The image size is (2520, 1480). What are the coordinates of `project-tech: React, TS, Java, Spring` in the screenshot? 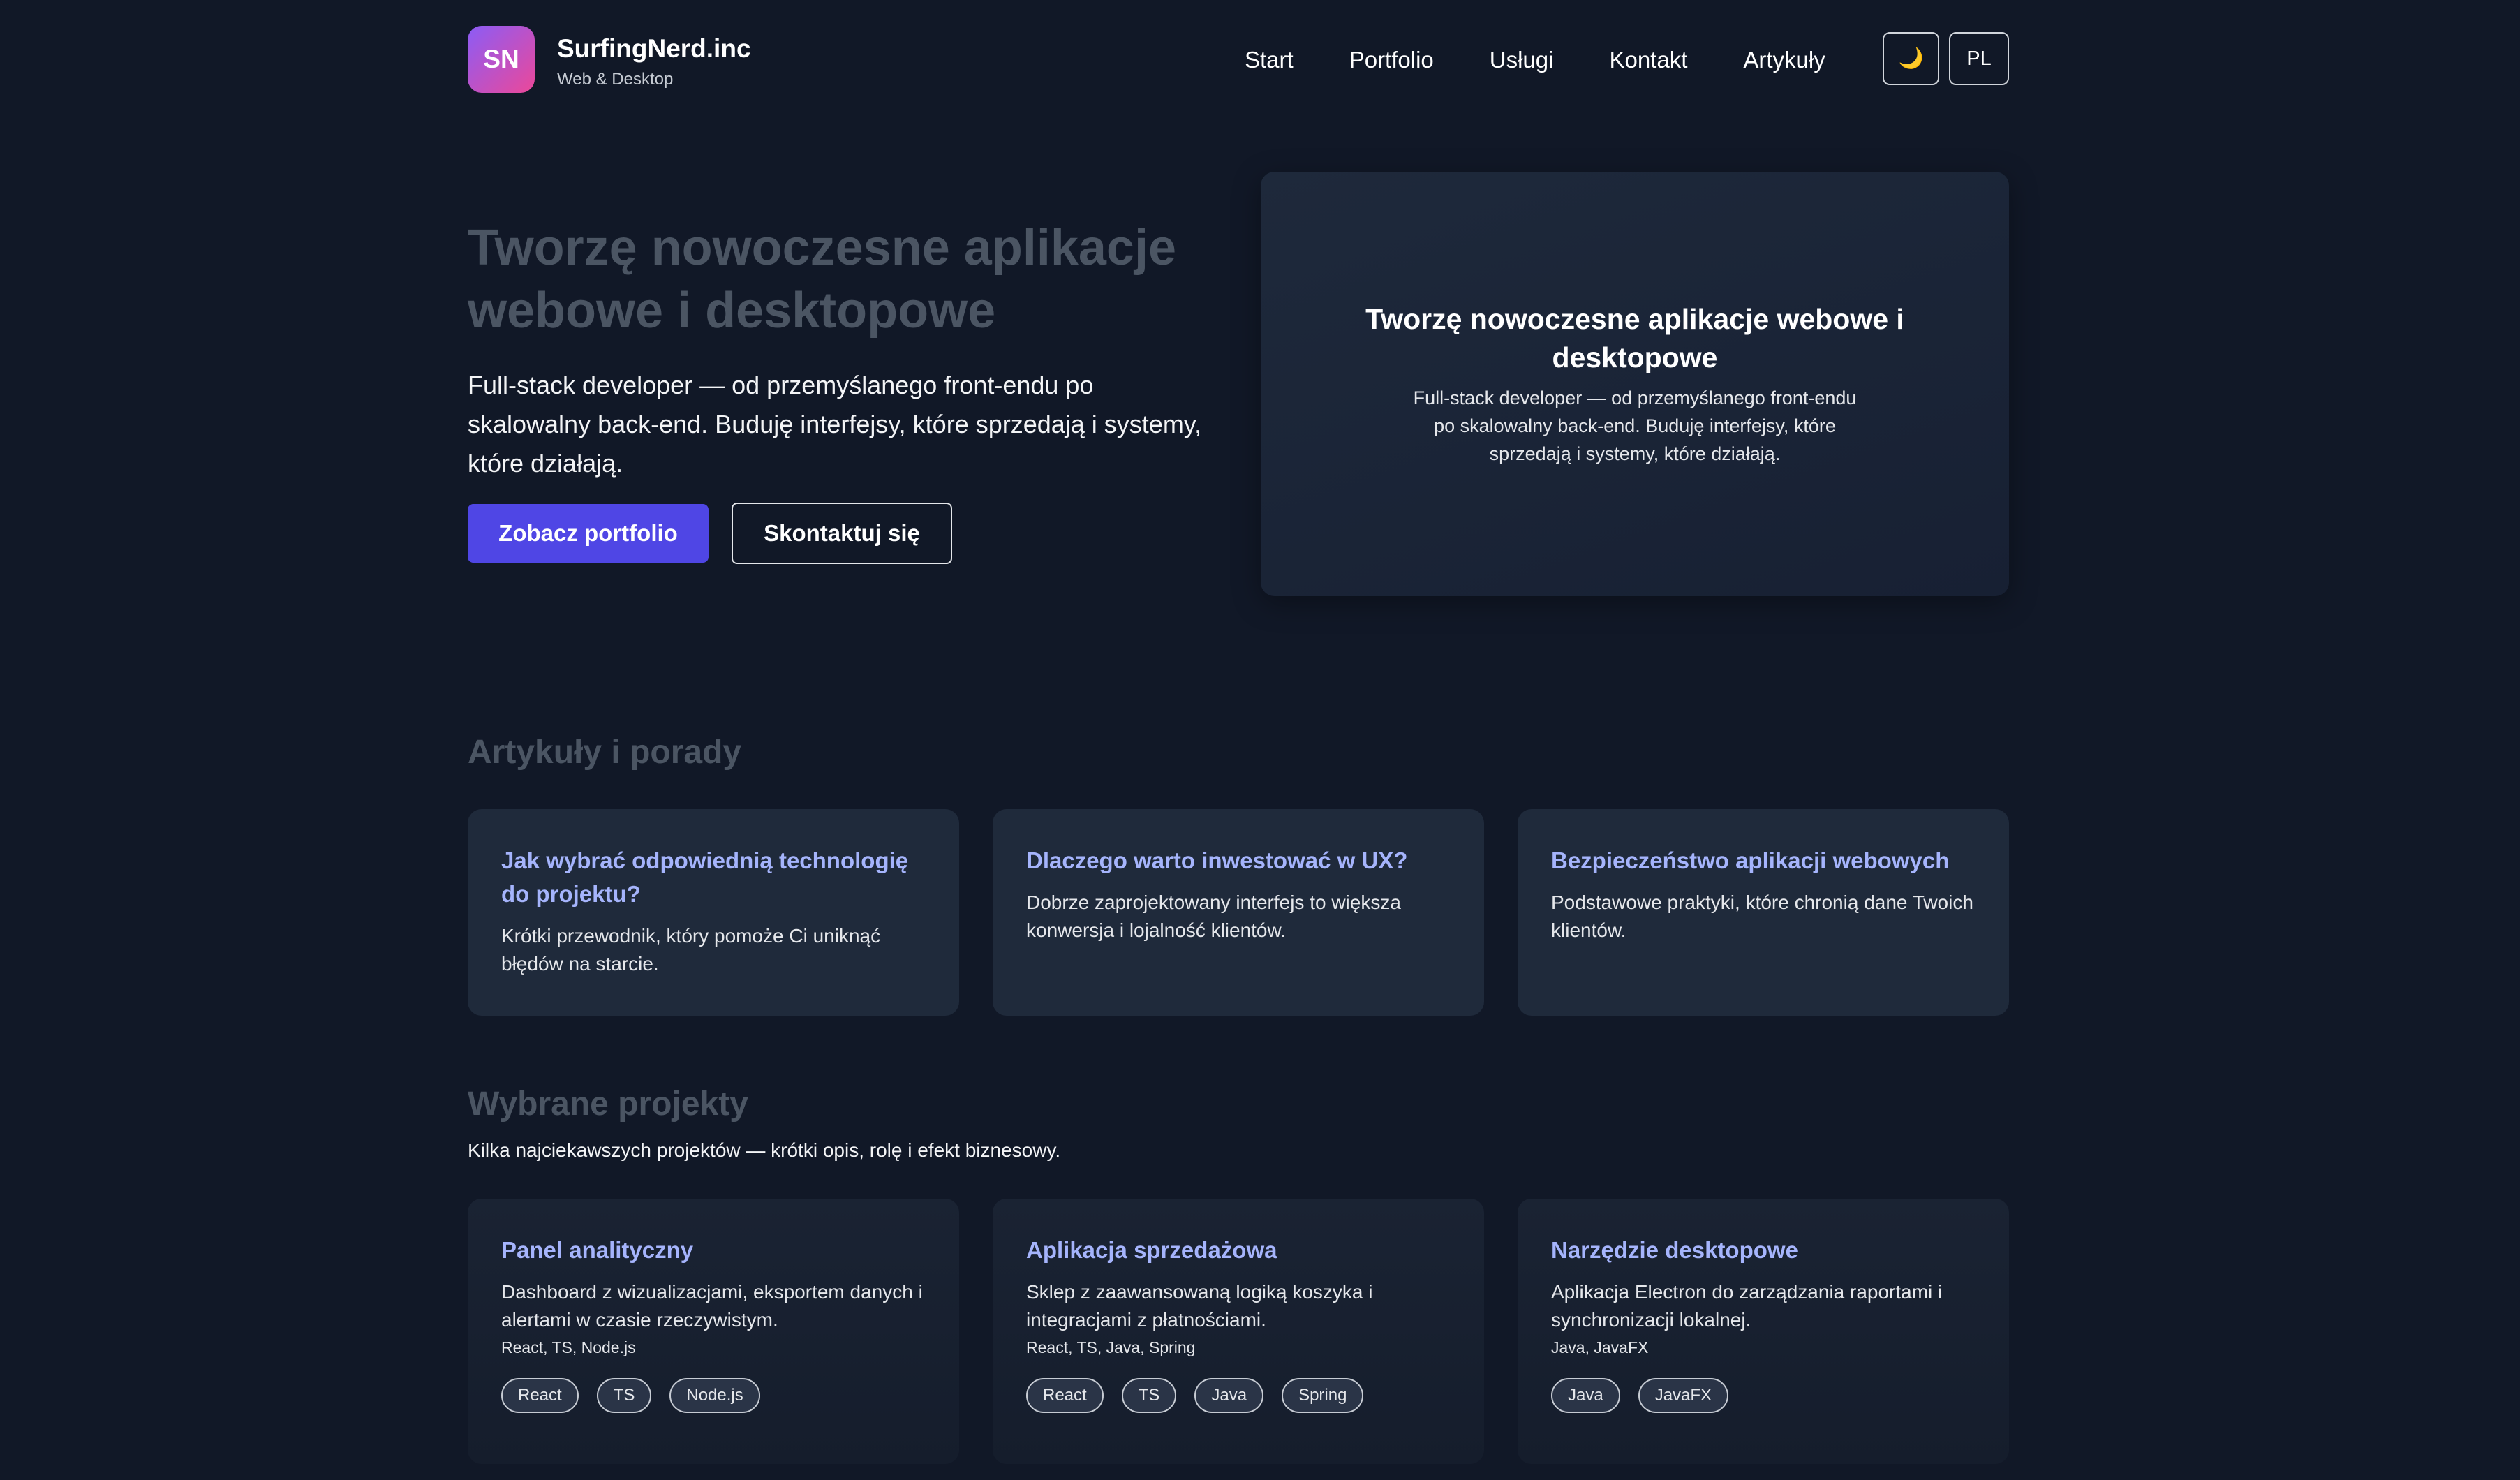 It's located at (1111, 1347).